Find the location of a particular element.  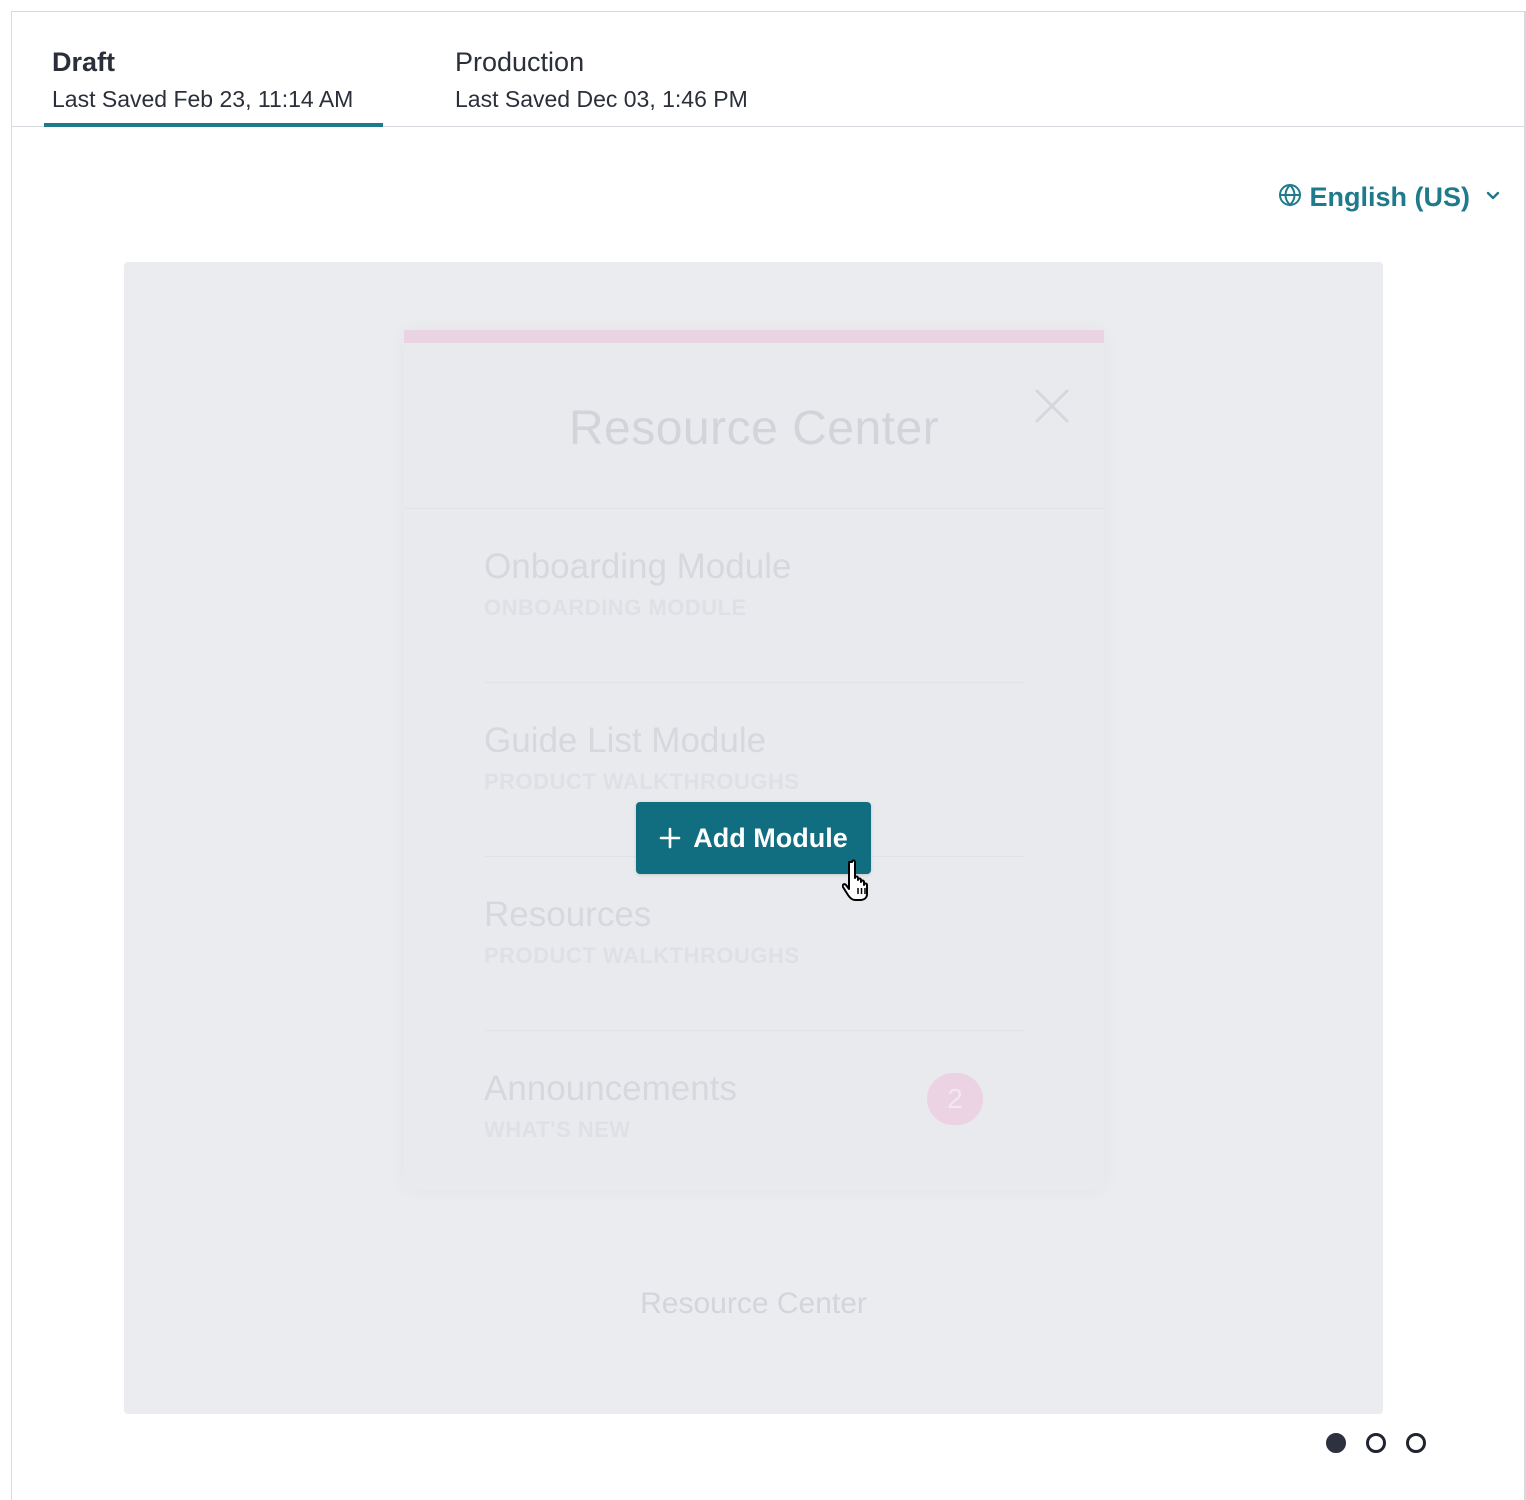

active-tab-indicator is located at coordinates (213, 125).